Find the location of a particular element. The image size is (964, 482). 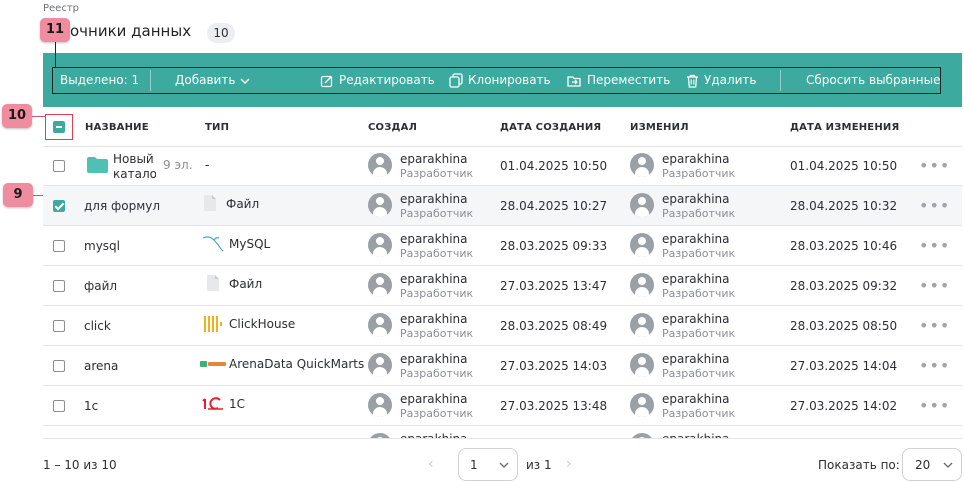

row-name: click is located at coordinates (97, 326).